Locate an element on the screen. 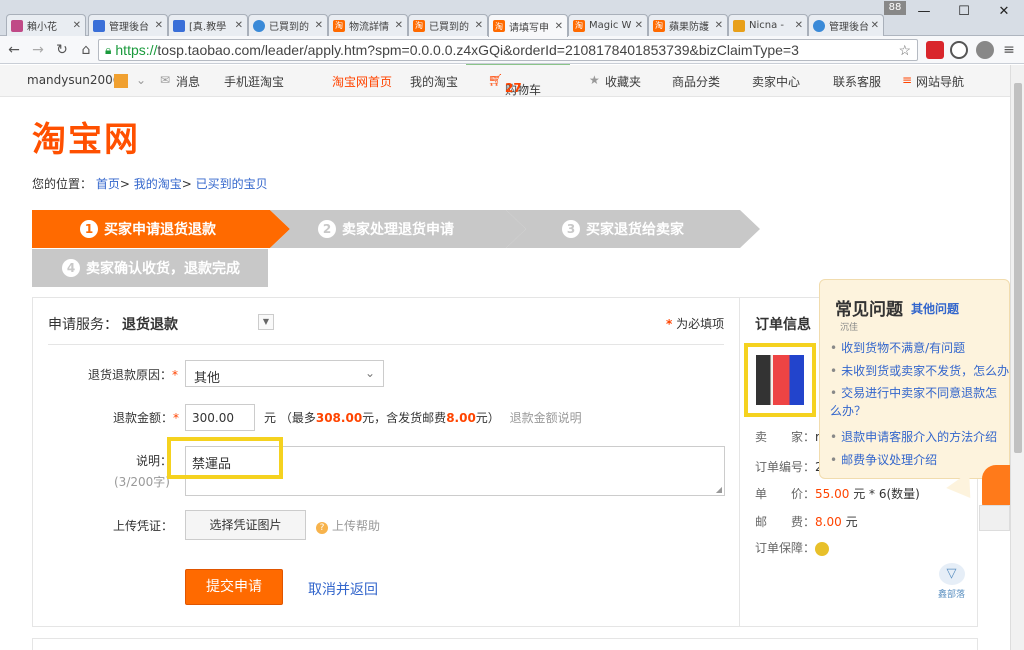 The height and width of the screenshot is (650, 1024). browser-tab: 淘物流詳情 ✕ is located at coordinates (368, 25).